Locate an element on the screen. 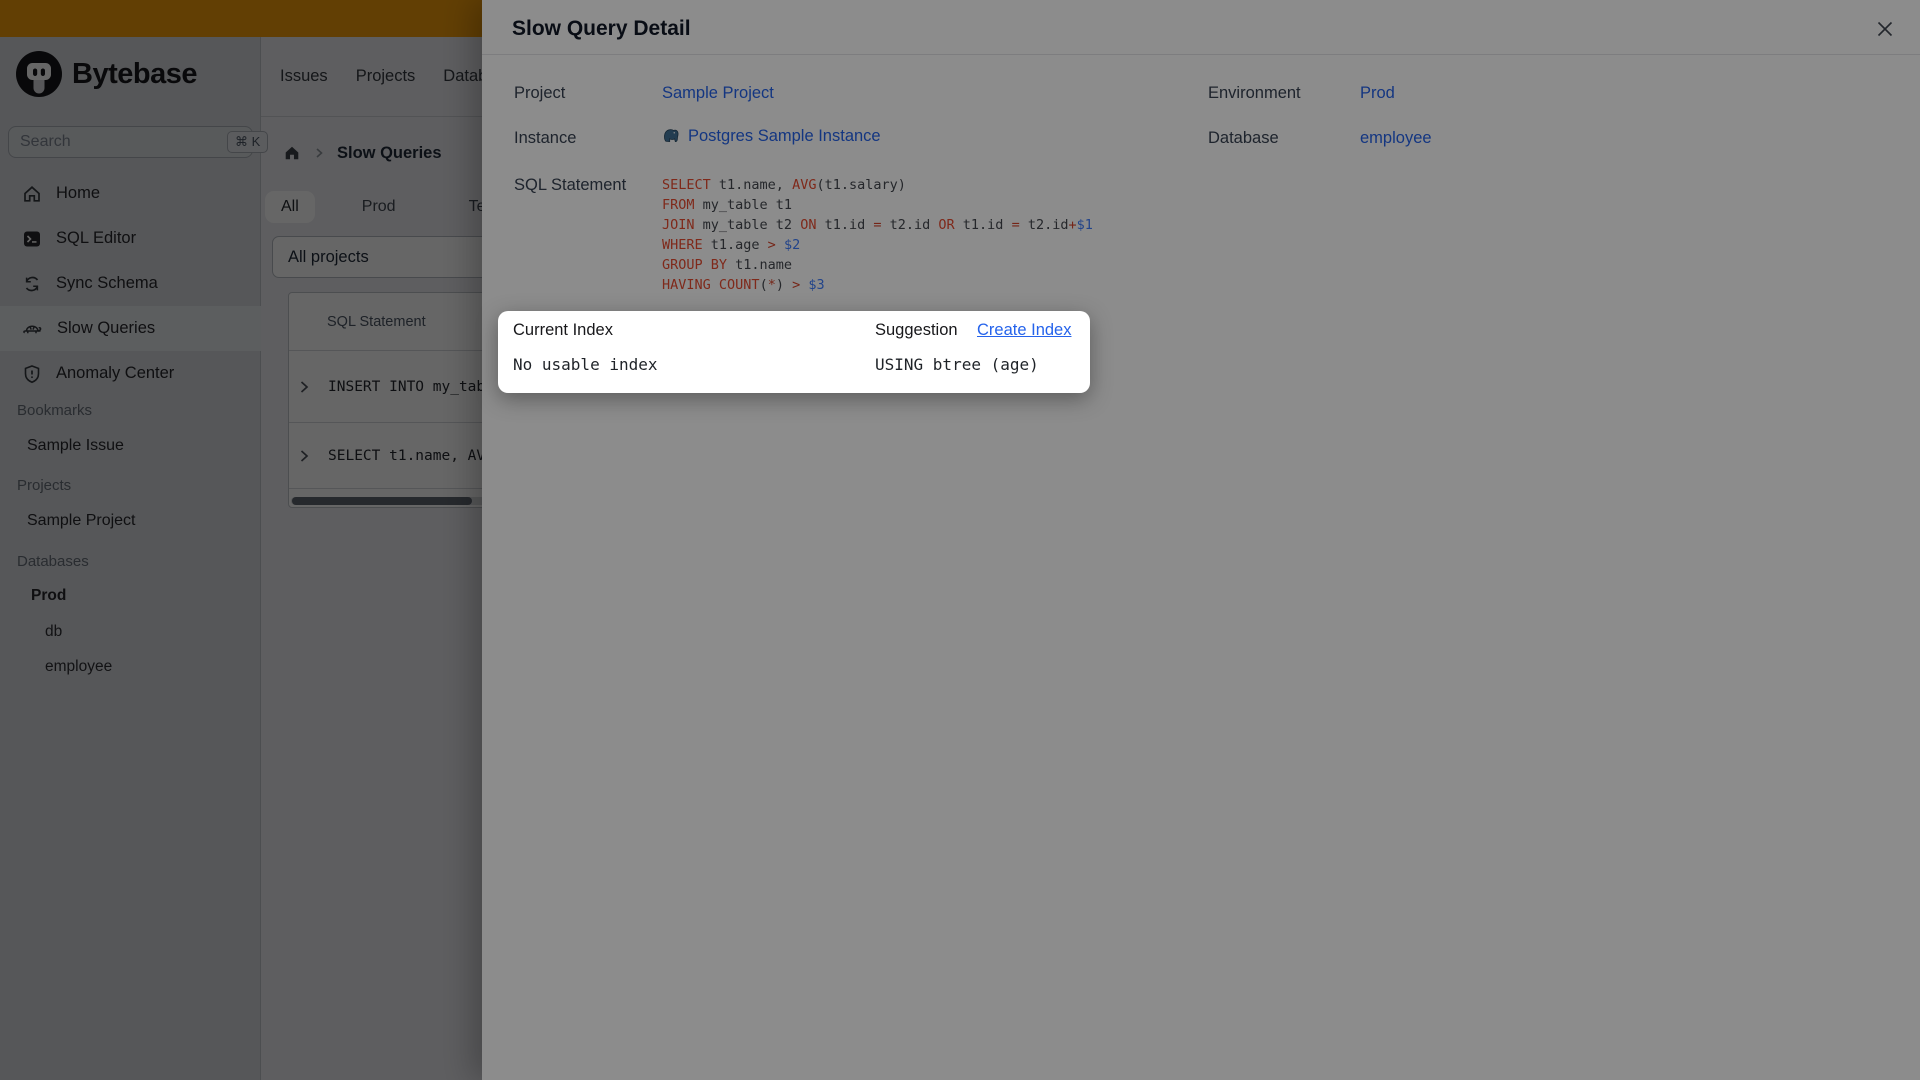 This screenshot has height=1080, width=1920. sidebar-item-anomaly-center: Anomaly Center is located at coordinates (130, 373).